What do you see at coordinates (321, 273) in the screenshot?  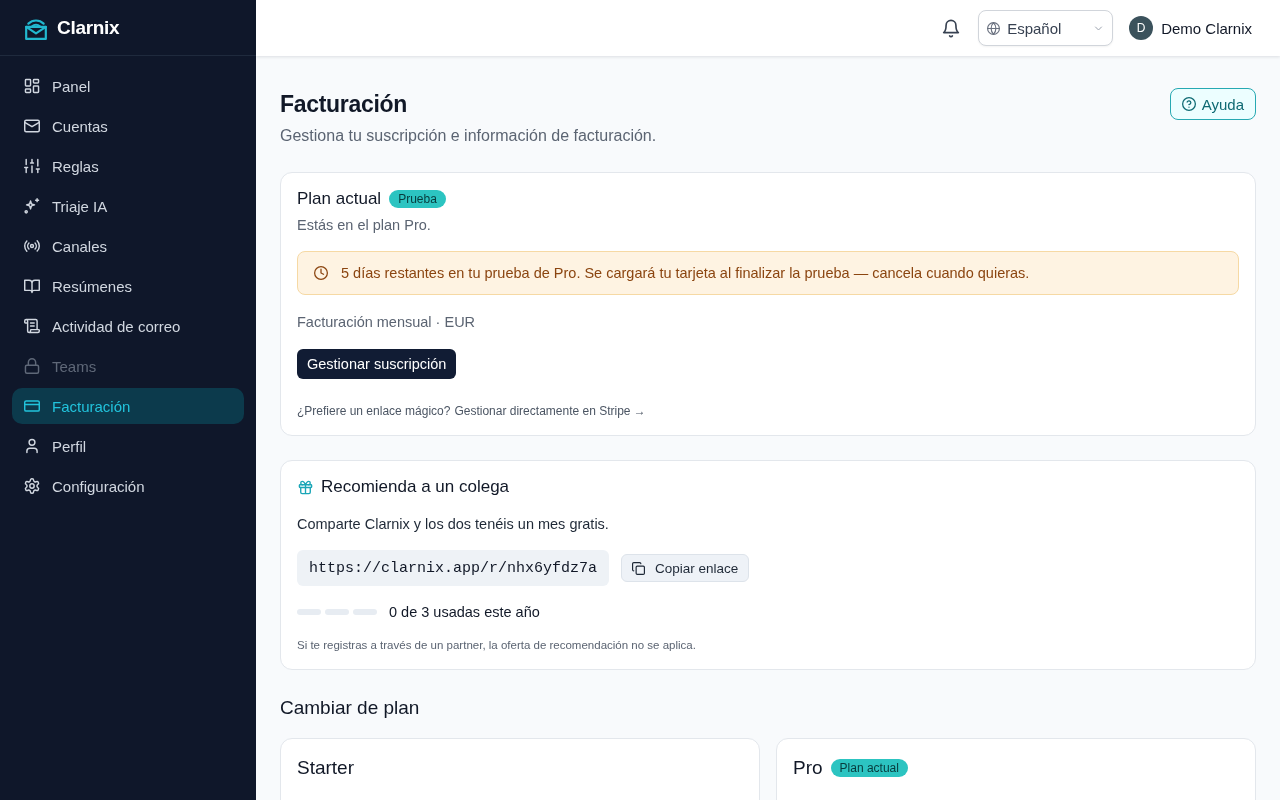 I see `clock-icon` at bounding box center [321, 273].